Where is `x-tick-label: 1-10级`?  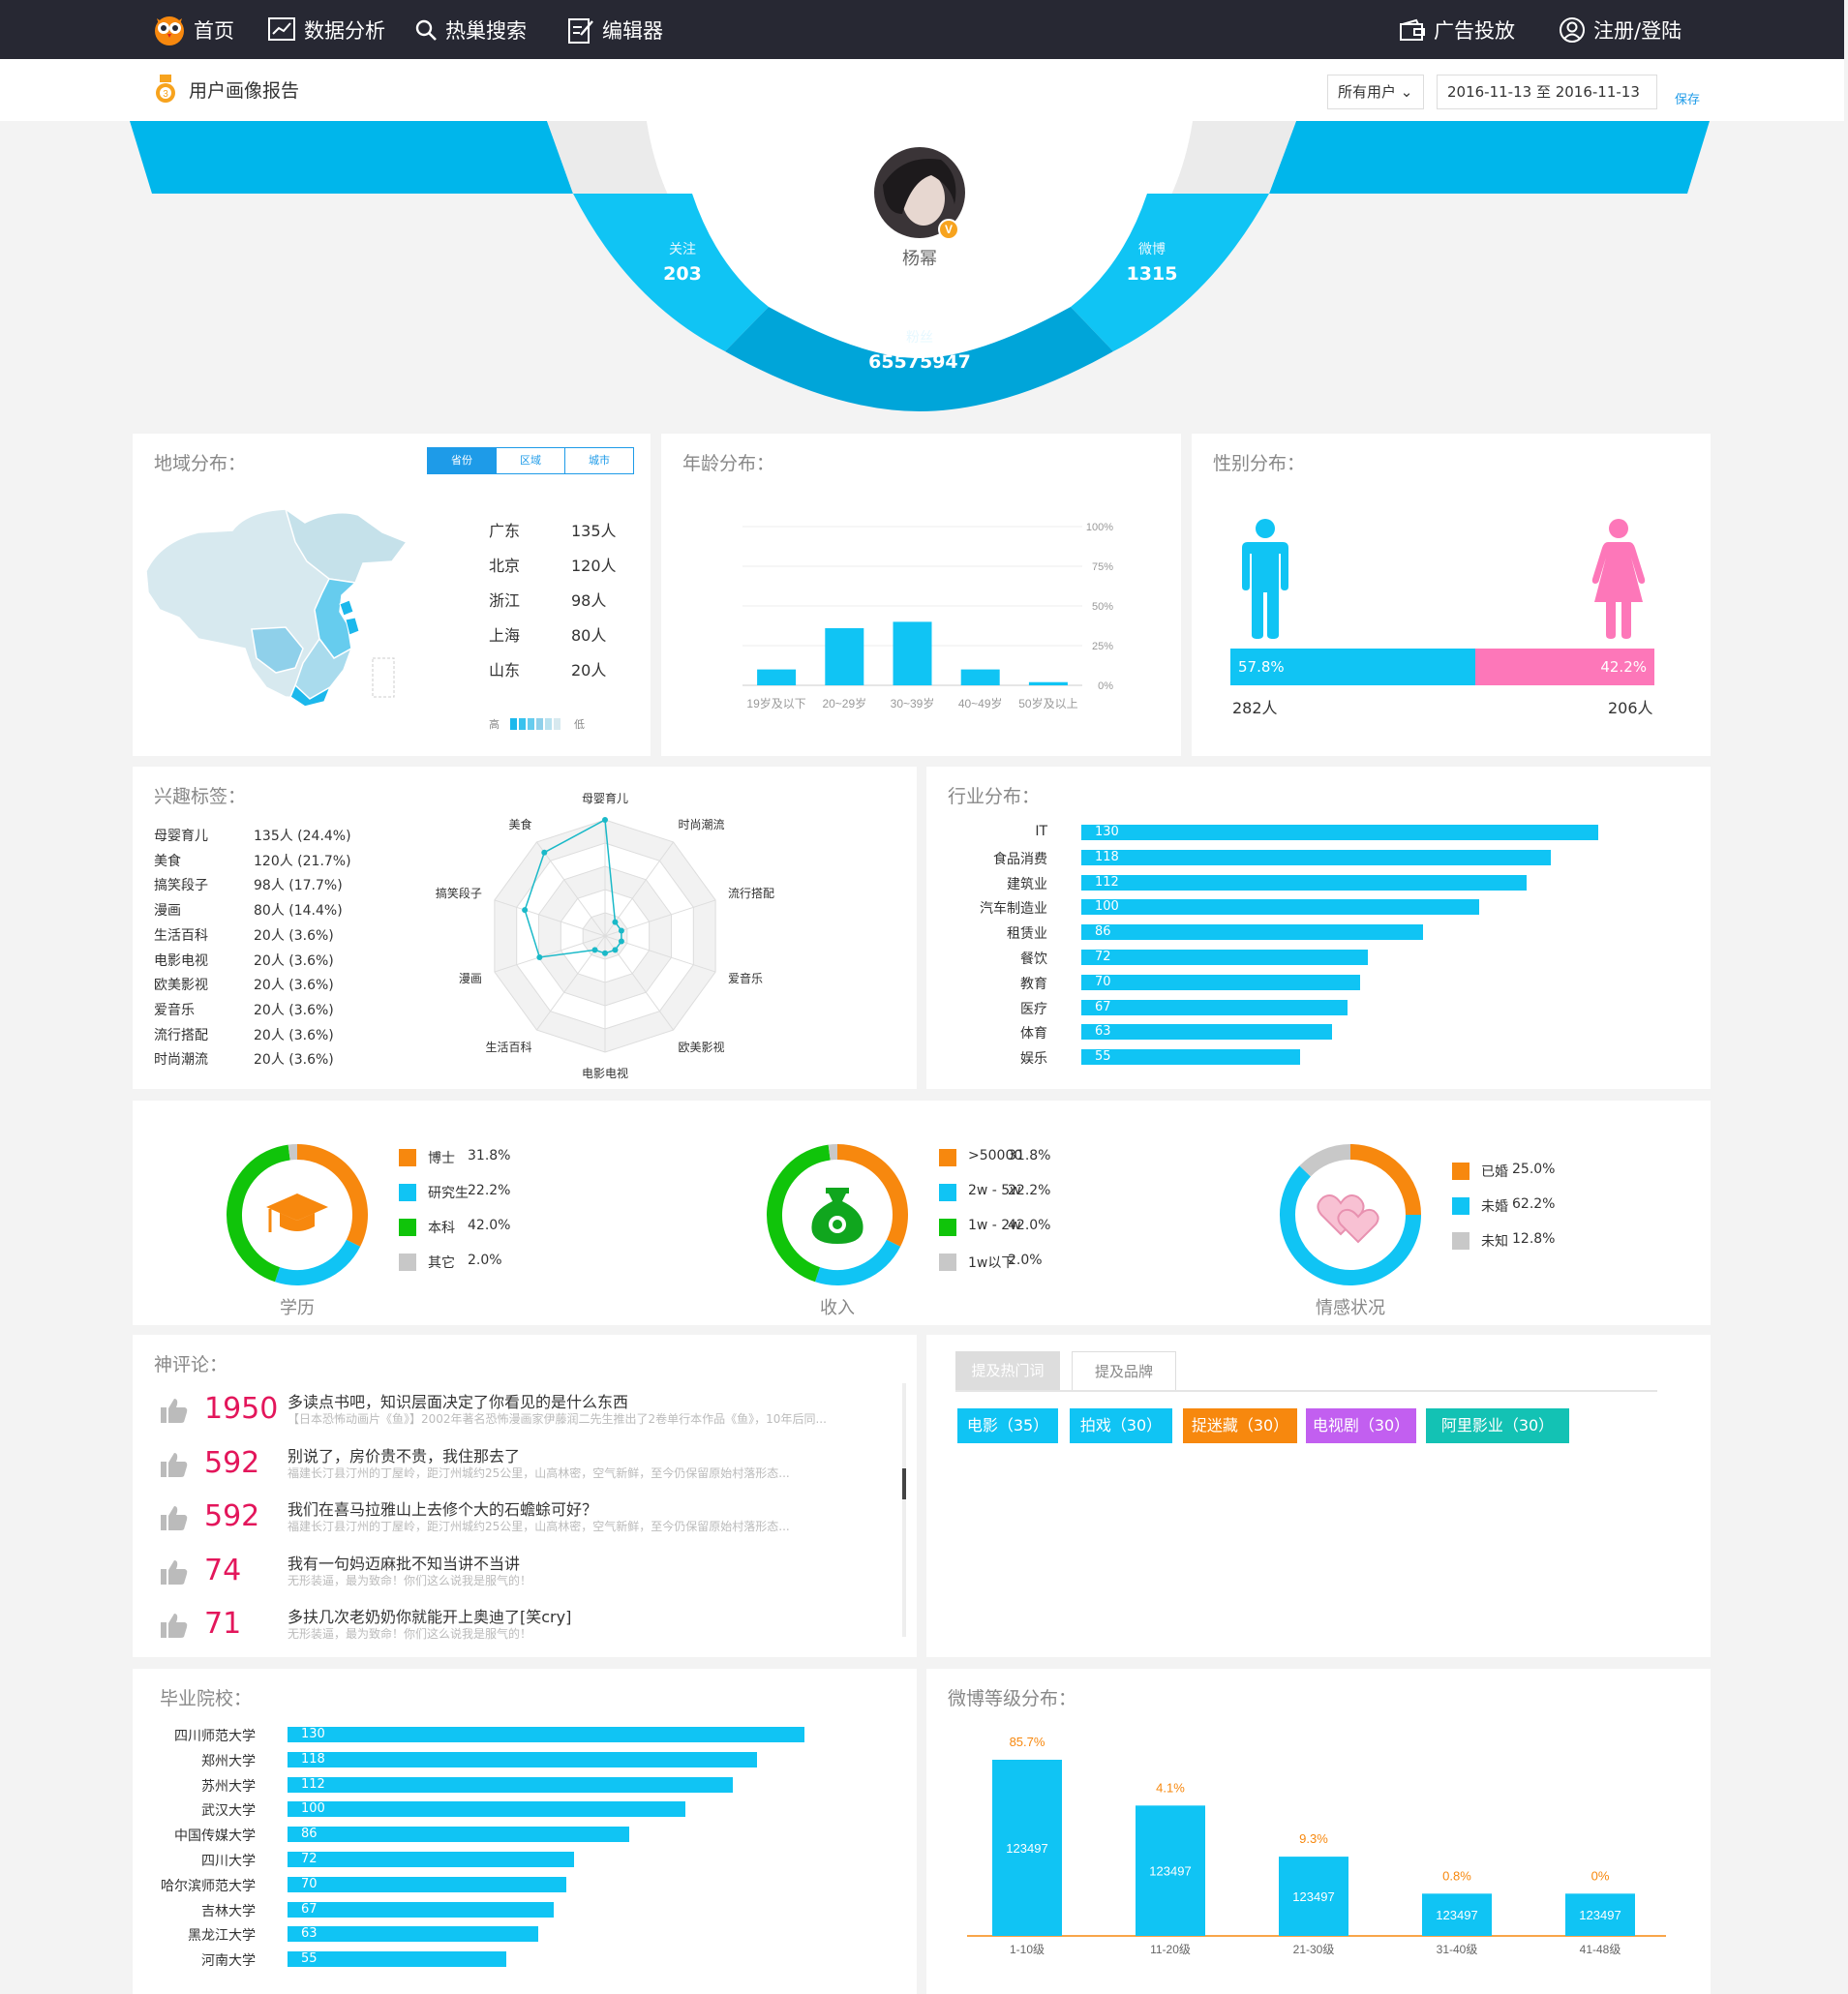
x-tick-label: 1-10级 is located at coordinates (1027, 1949).